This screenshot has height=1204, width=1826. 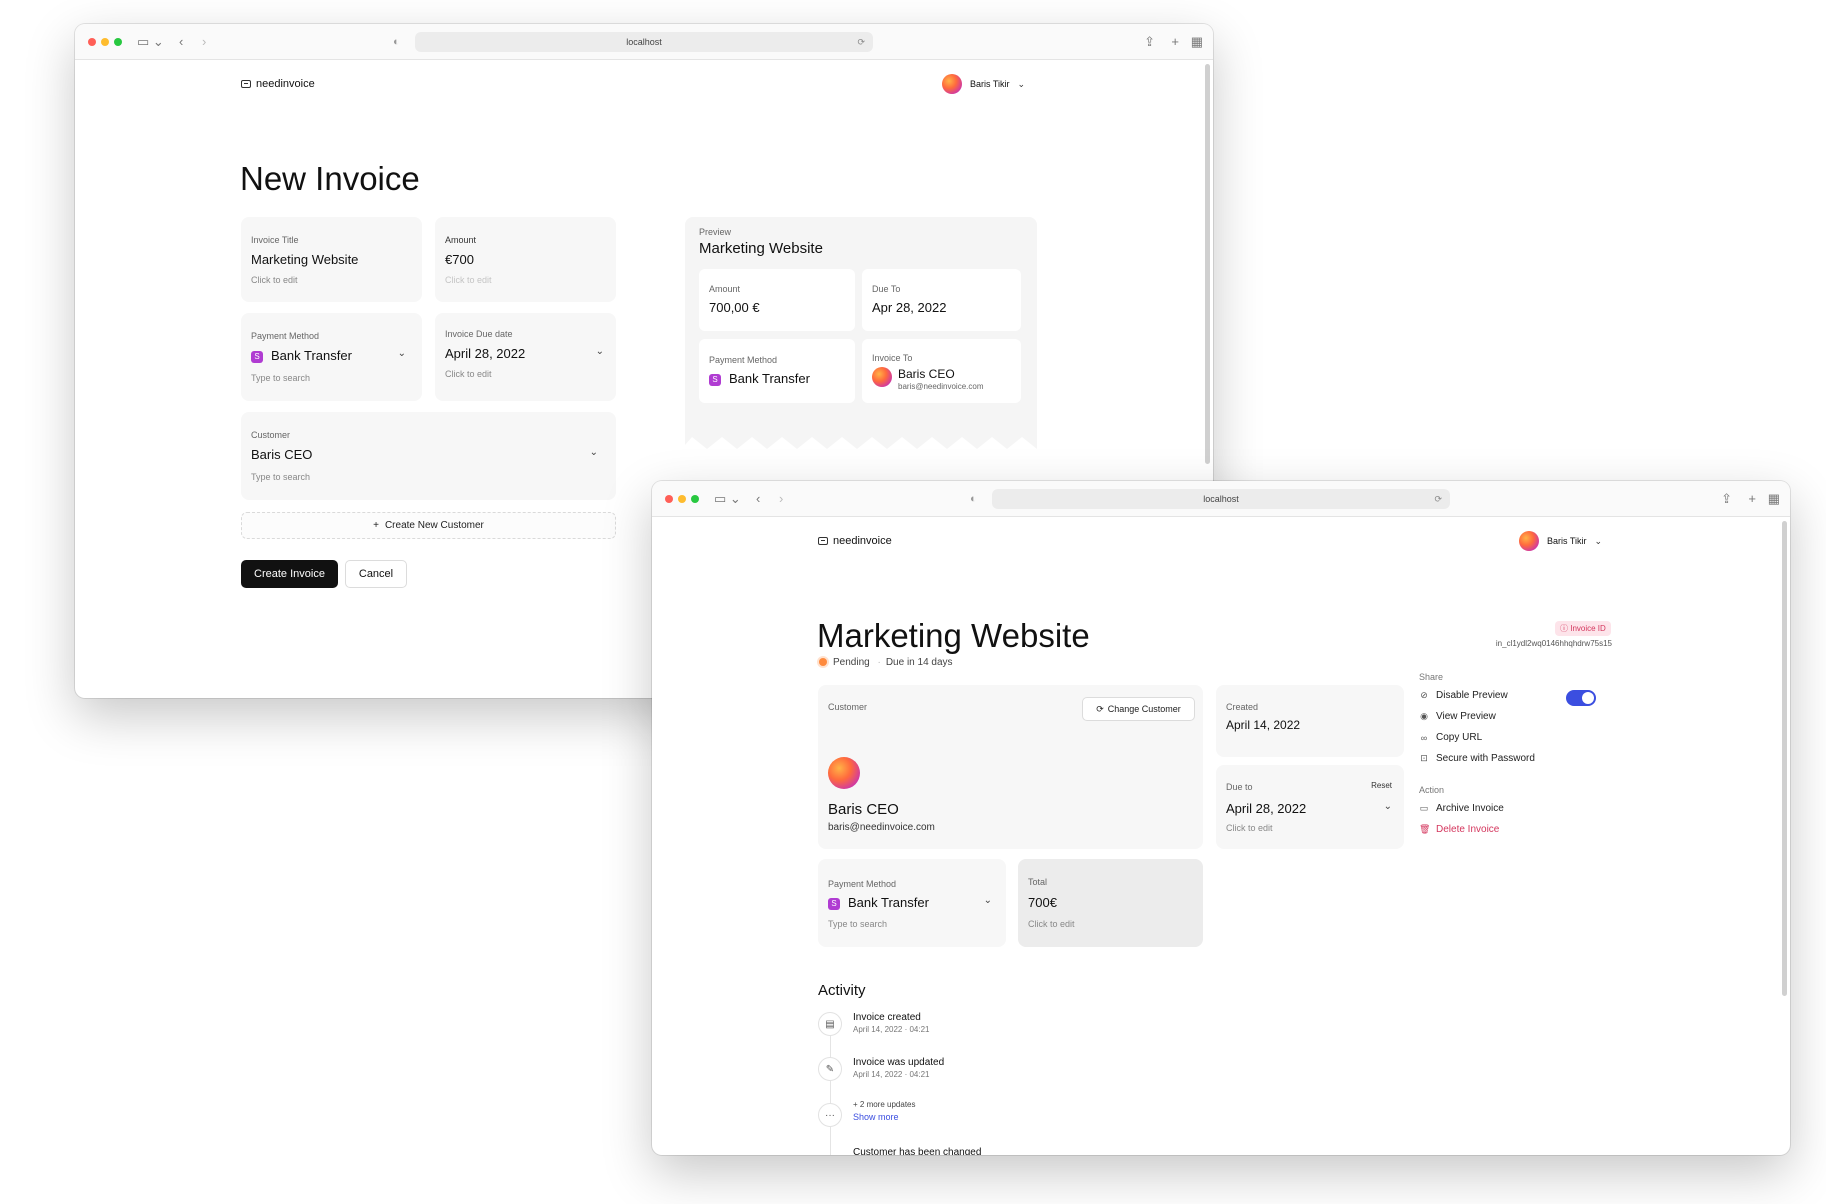 What do you see at coordinates (851, 662) in the screenshot?
I see `status-badge: Pending` at bounding box center [851, 662].